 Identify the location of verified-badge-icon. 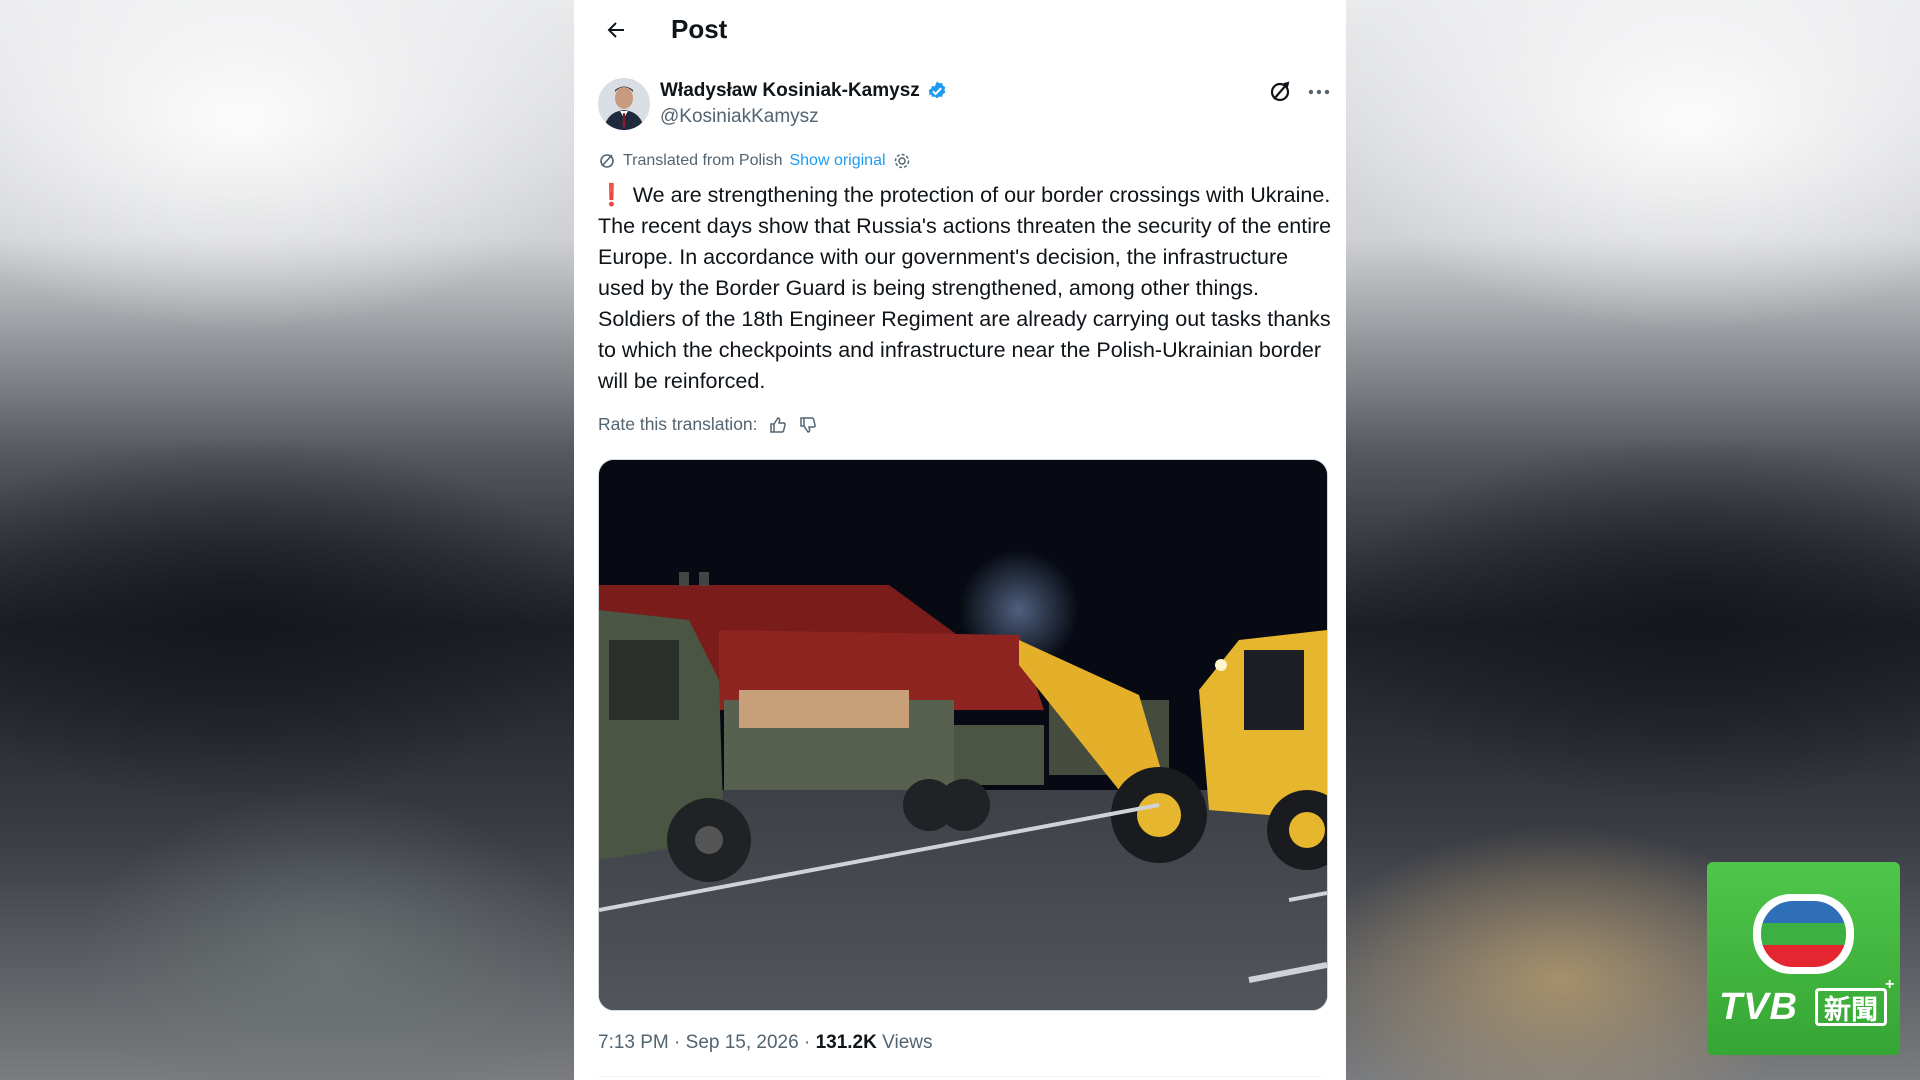
(937, 90).